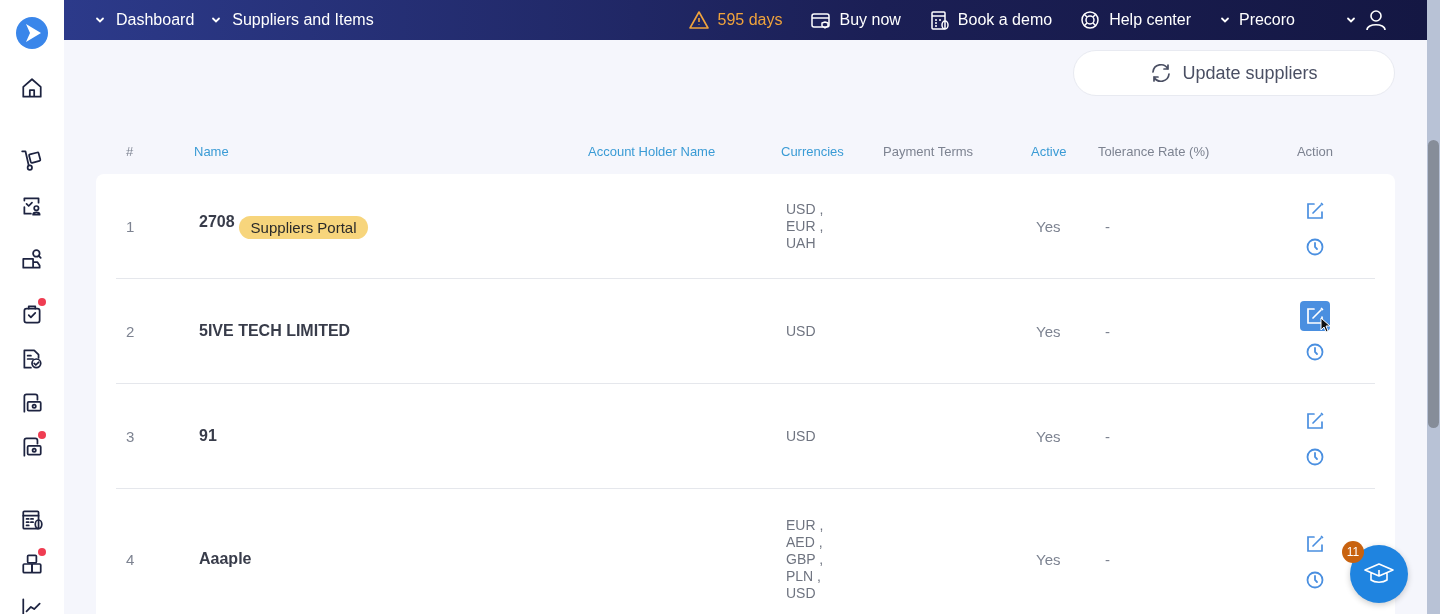 The image size is (1440, 614). What do you see at coordinates (303, 227) in the screenshot?
I see `portal-tag: Suppliers Portal` at bounding box center [303, 227].